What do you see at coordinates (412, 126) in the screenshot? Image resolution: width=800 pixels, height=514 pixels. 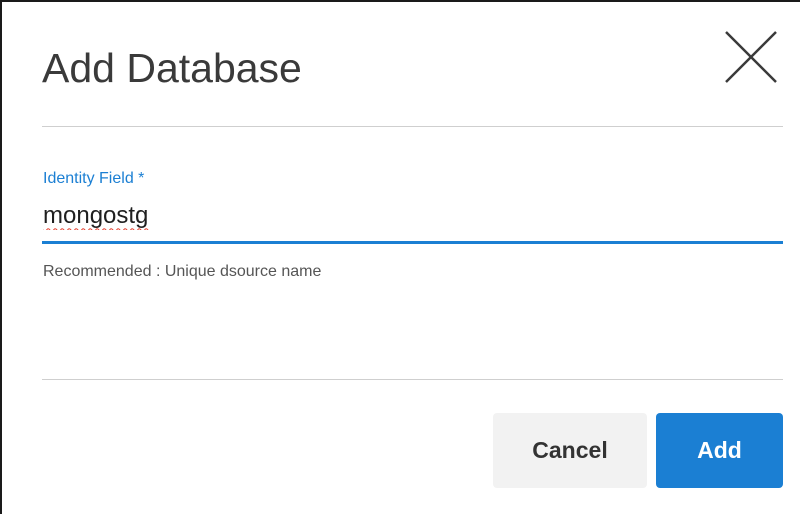 I see `header-divider` at bounding box center [412, 126].